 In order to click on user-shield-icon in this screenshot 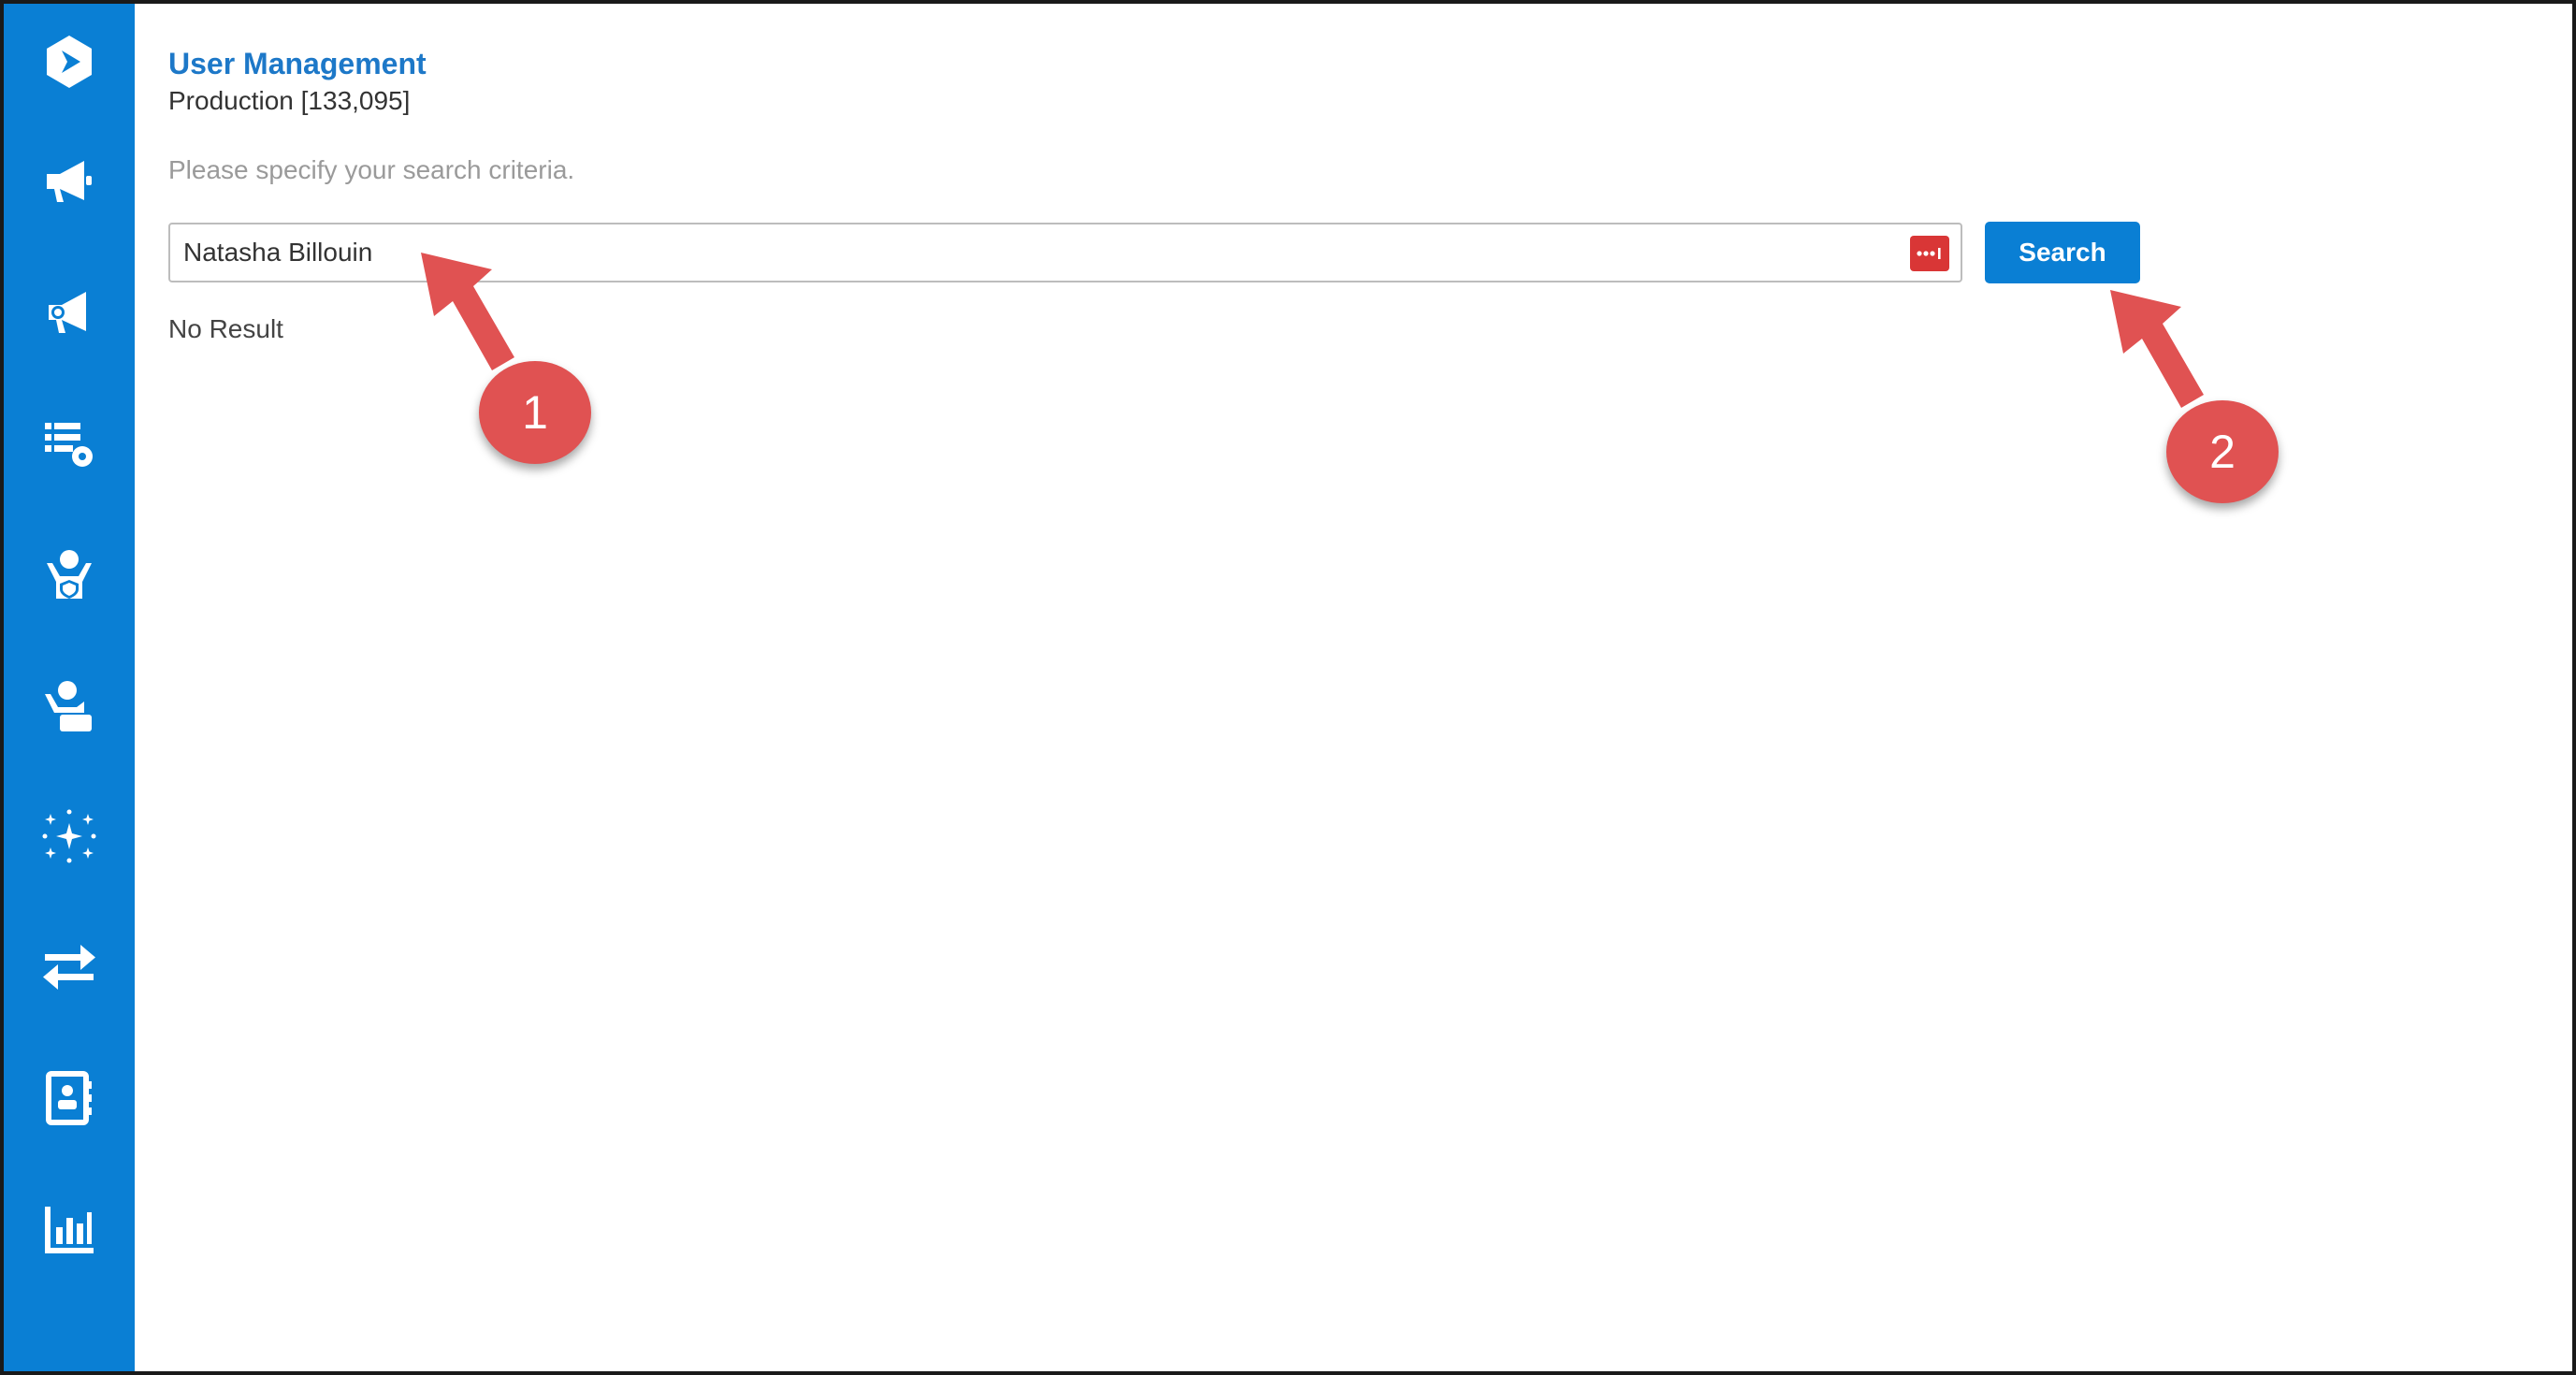, I will do `click(69, 575)`.